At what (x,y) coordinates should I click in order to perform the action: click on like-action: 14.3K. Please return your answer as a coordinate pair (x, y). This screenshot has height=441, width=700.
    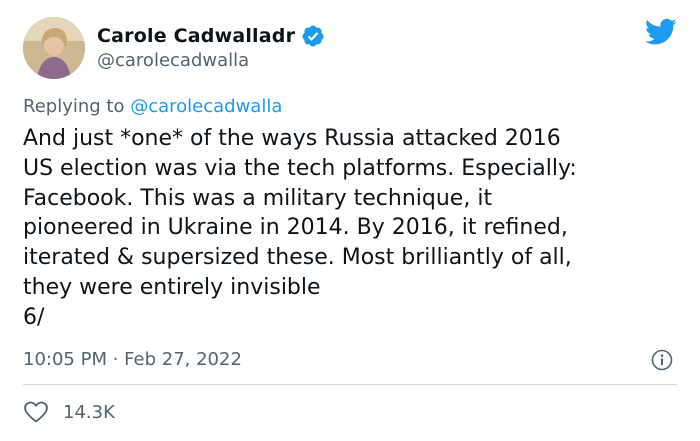
    Looking at the image, I should click on (69, 412).